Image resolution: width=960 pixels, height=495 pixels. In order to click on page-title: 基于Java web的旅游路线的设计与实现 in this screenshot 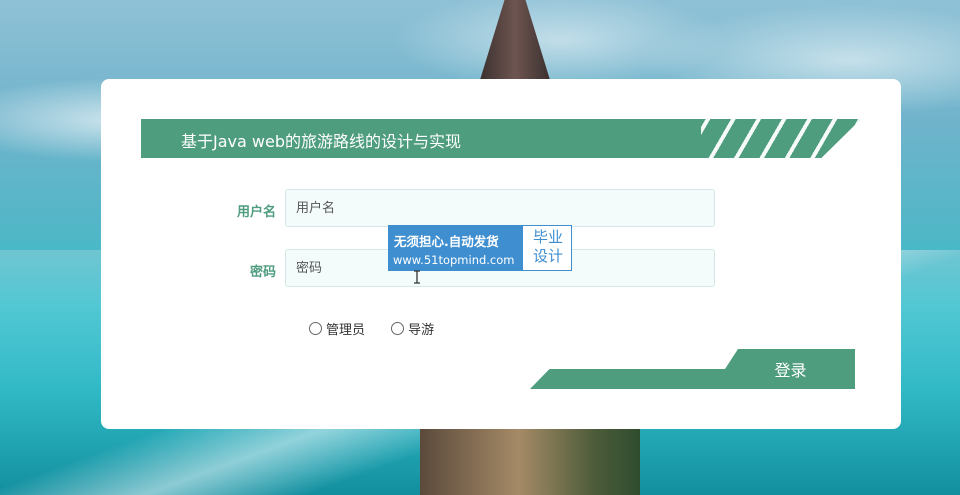, I will do `click(321, 141)`.